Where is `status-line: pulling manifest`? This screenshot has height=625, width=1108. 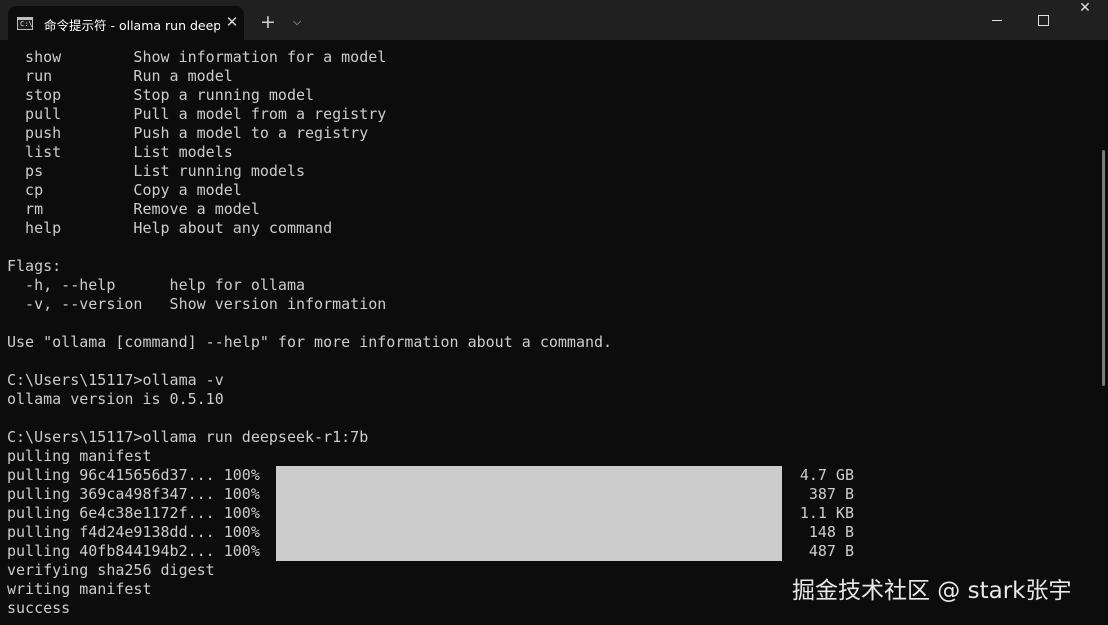 status-line: pulling manifest is located at coordinates (79, 456).